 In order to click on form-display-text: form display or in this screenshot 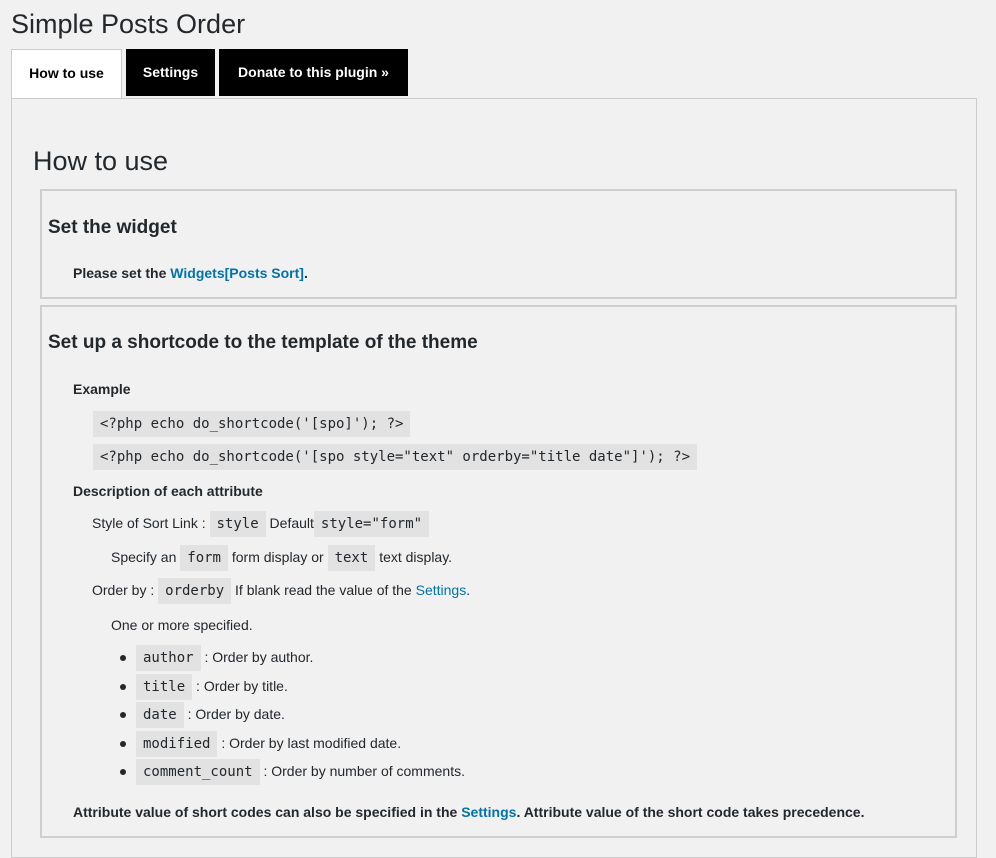, I will do `click(277, 557)`.